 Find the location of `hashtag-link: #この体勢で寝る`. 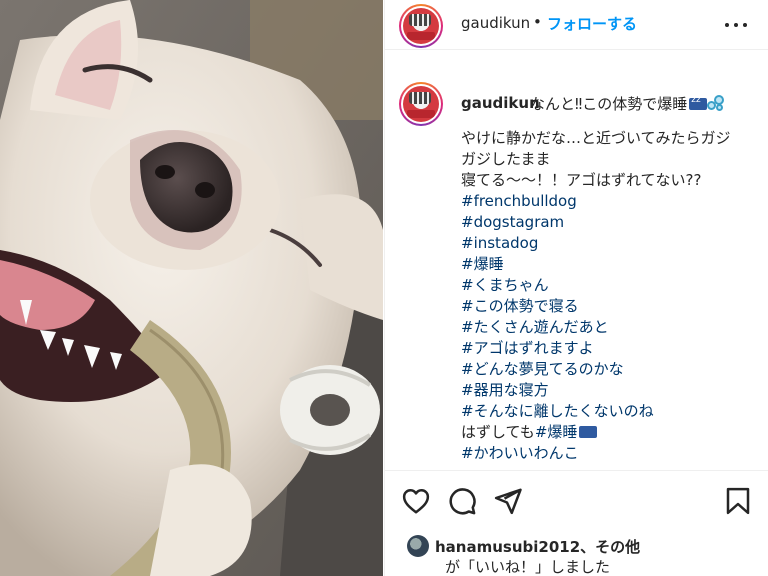

hashtag-link: #この体勢で寝る is located at coordinates (608, 306).